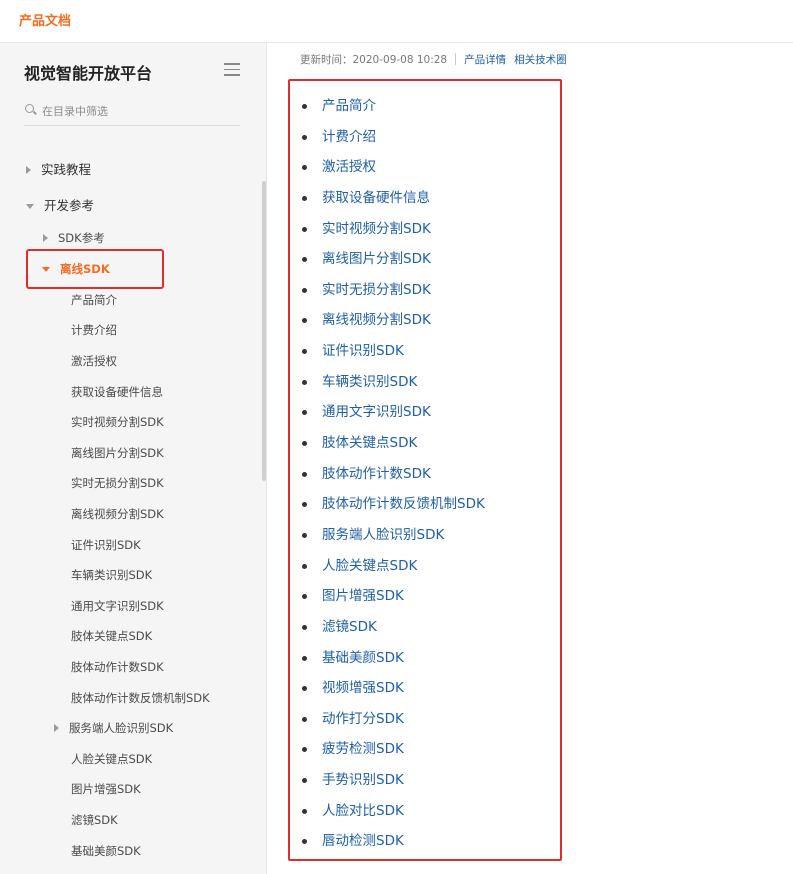 This screenshot has width=793, height=874. What do you see at coordinates (69, 205) in the screenshot?
I see `tree-item-label: 开发参考` at bounding box center [69, 205].